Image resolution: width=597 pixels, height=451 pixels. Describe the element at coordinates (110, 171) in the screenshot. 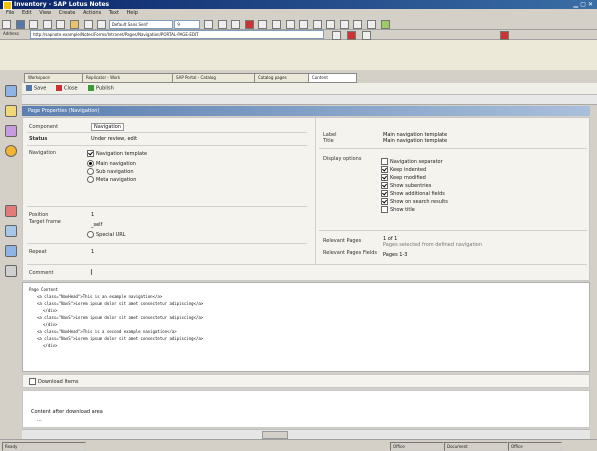

I see `sub-nav-option: Sub navigation` at that location.